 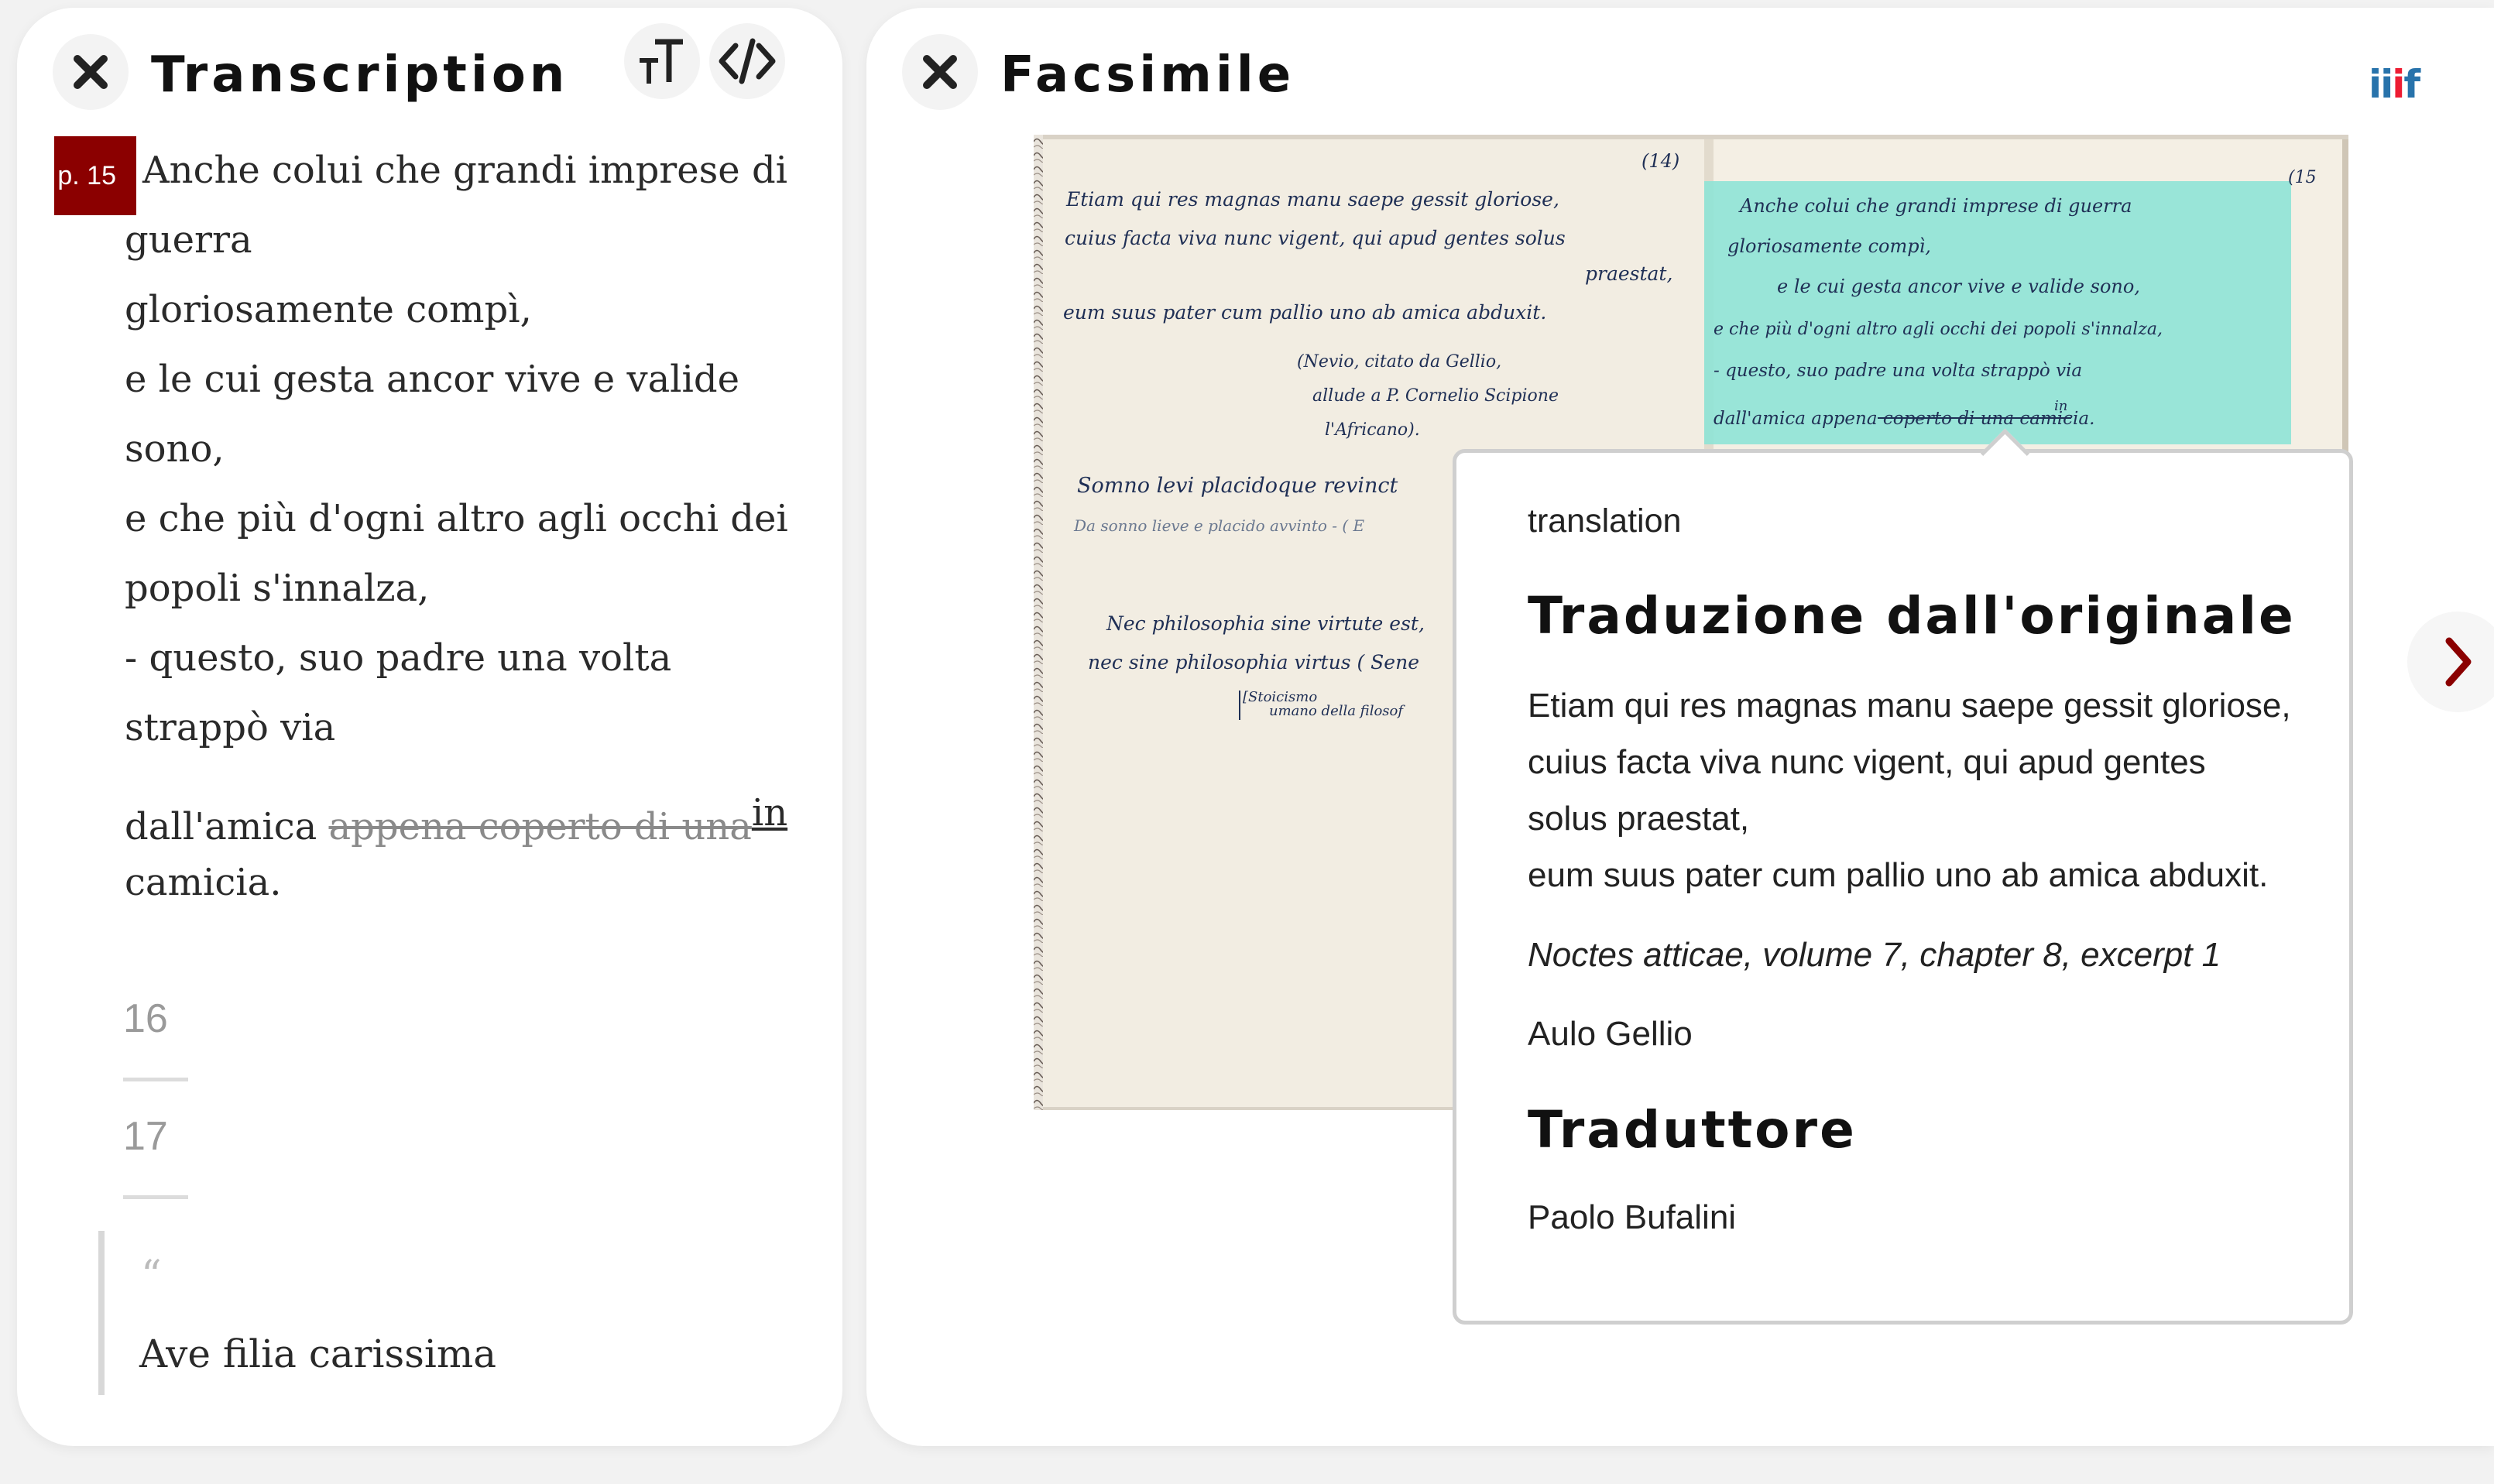 I want to click on transcription-line: camicia., so click(x=204, y=882).